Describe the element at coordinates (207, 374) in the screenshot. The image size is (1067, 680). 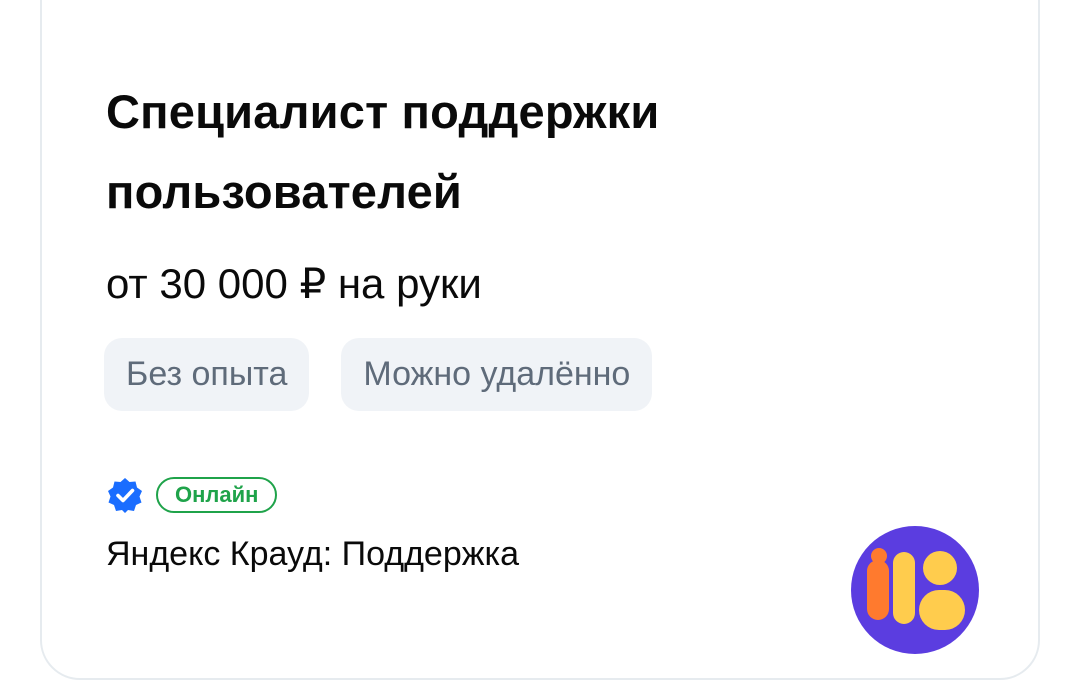
I see `tag-experience: Без опыта` at that location.